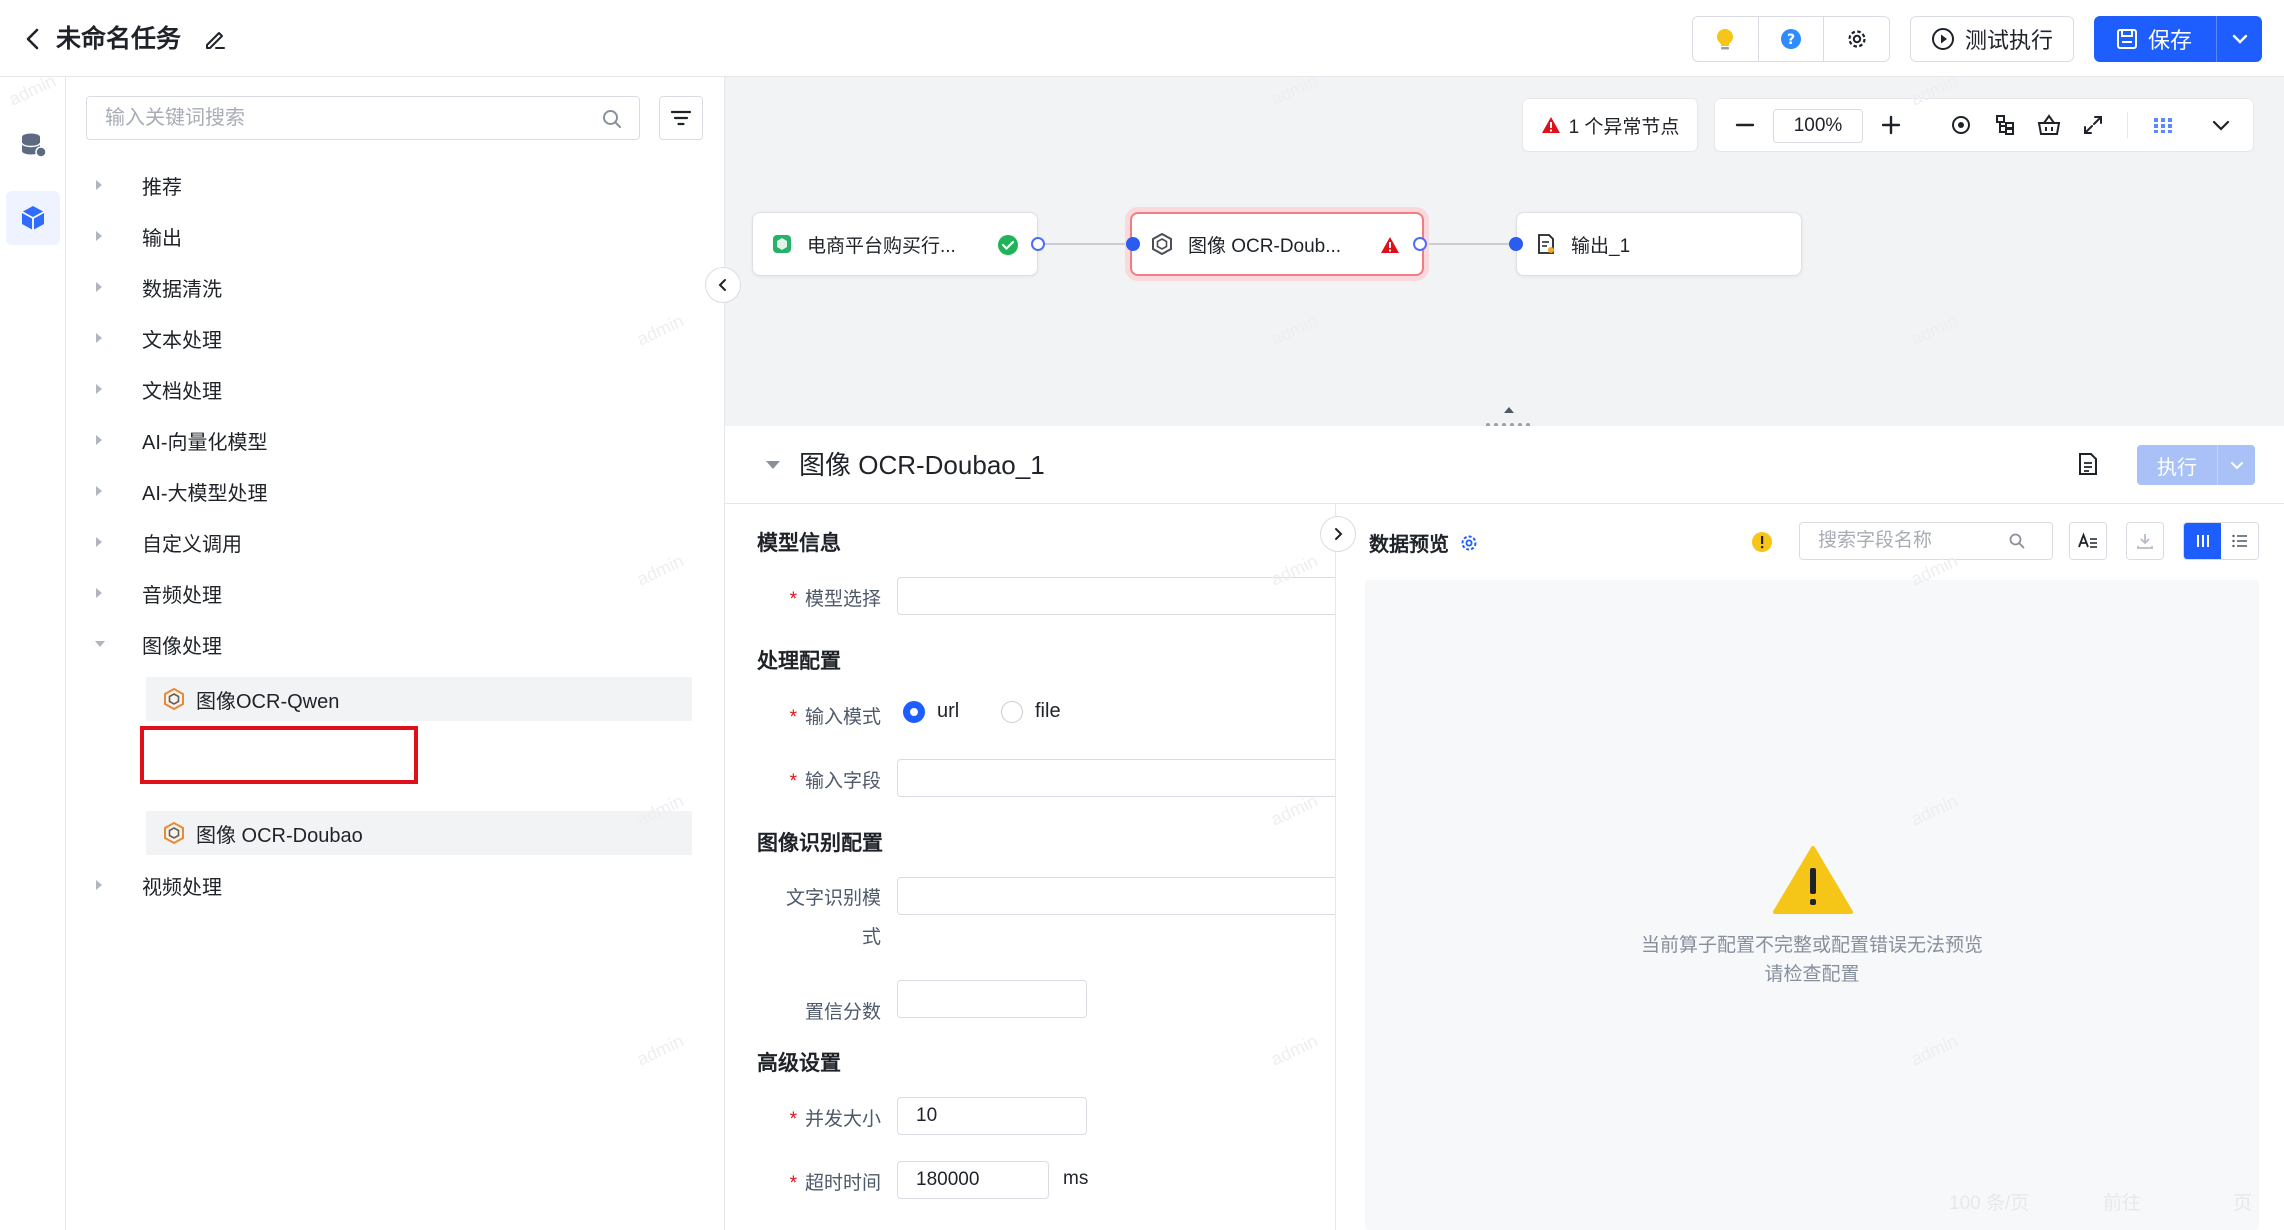  Describe the element at coordinates (2005, 125) in the screenshot. I see `layout-tree-button` at that location.